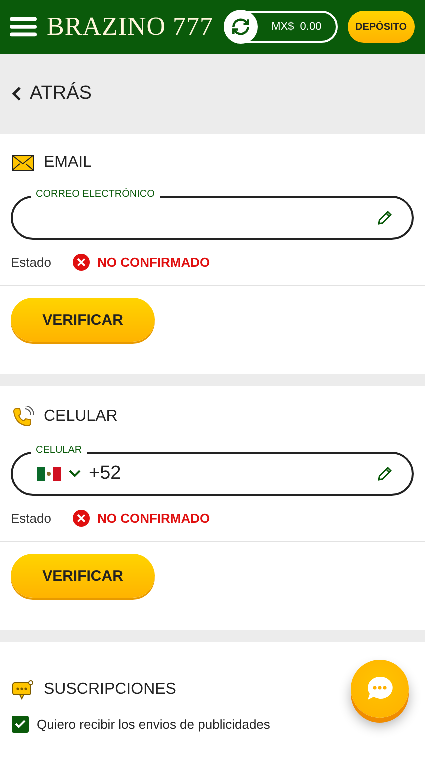  What do you see at coordinates (23, 690) in the screenshot?
I see `speech-bubble-icon` at bounding box center [23, 690].